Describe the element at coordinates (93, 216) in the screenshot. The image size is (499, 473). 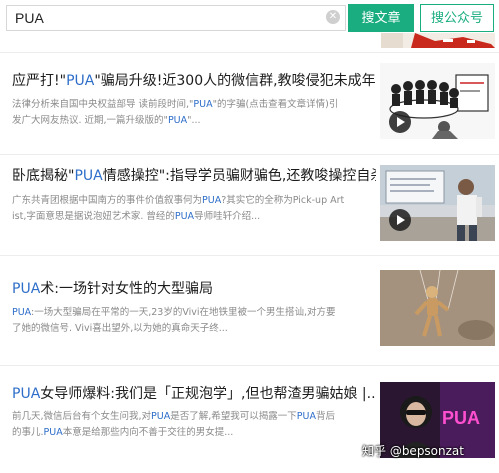
I see `description-text: ist,字面意思是据说泡妞艺术家. 曾经的` at that location.